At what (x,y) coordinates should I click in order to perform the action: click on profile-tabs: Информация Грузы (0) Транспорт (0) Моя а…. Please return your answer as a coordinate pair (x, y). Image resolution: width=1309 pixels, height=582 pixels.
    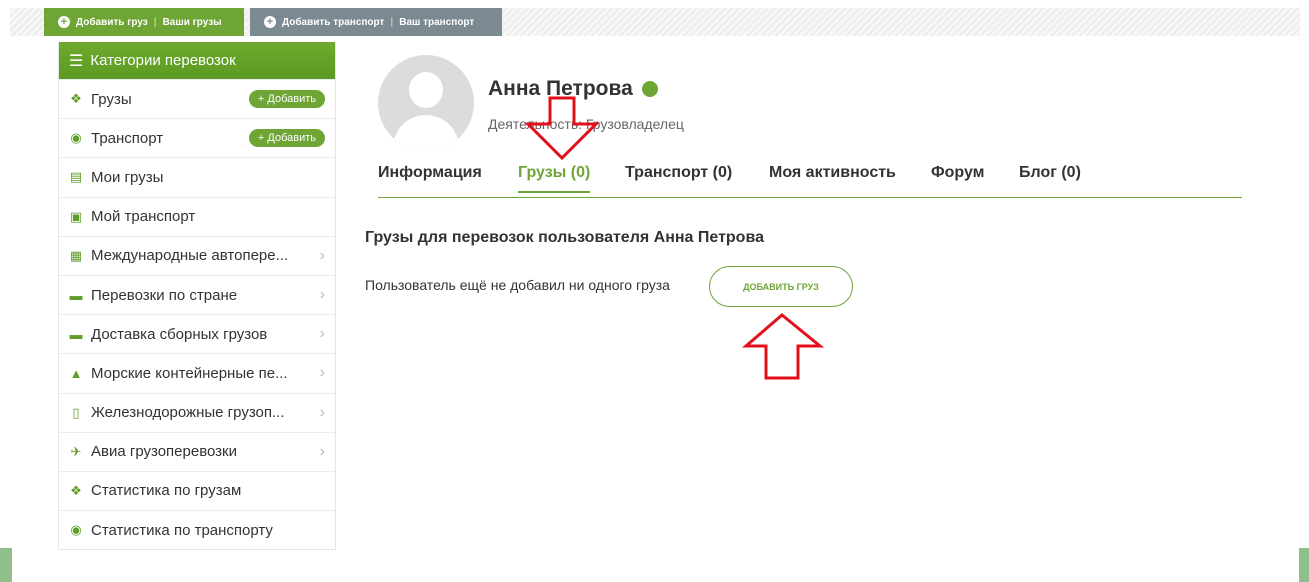
    Looking at the image, I should click on (810, 178).